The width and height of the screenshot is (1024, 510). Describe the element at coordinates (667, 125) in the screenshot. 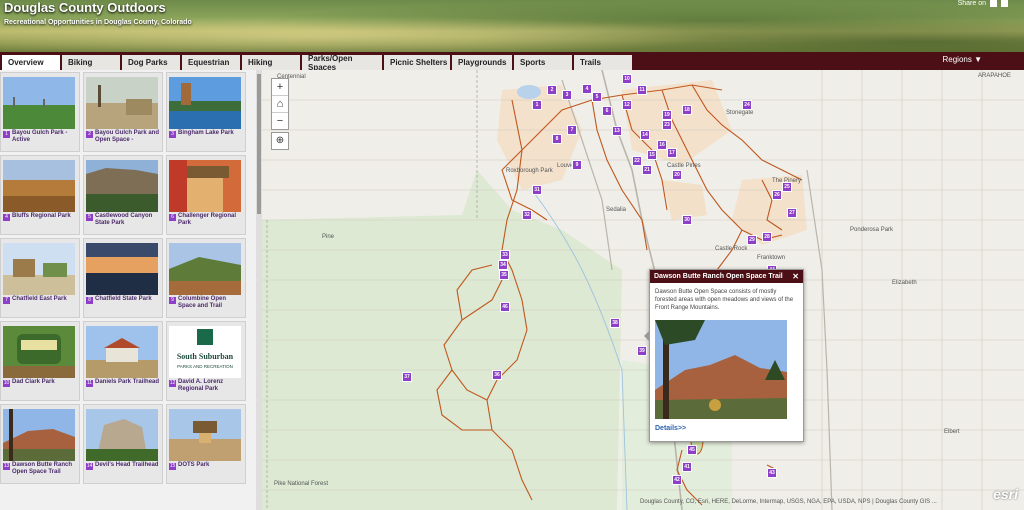

I see `park-marker: 23` at that location.